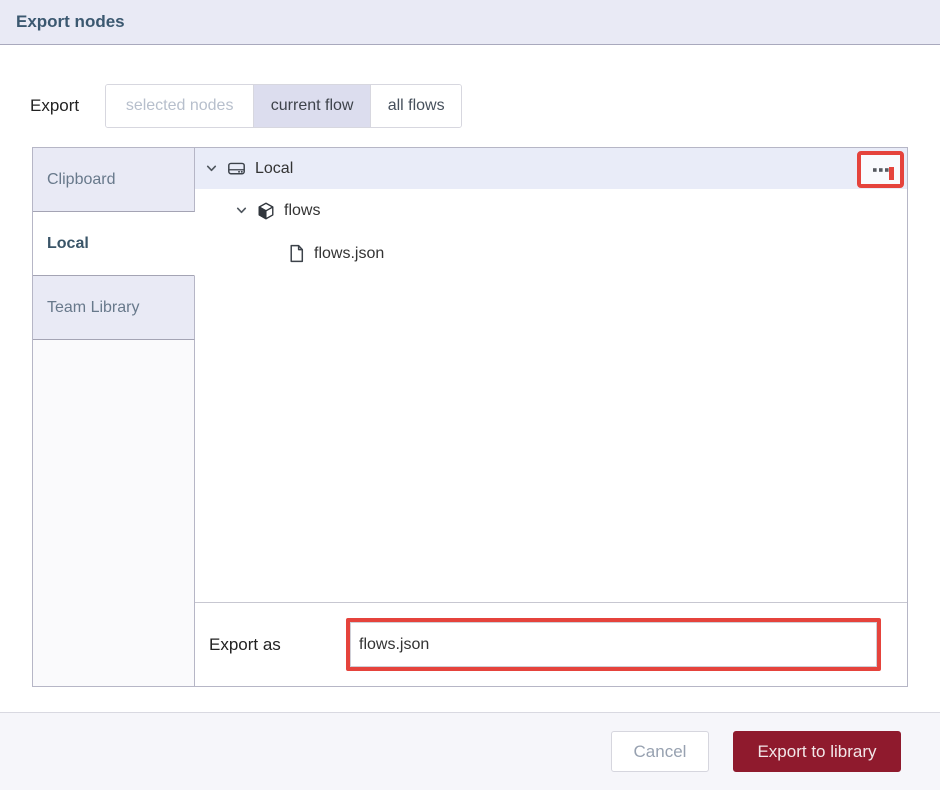 The height and width of the screenshot is (790, 940). I want to click on hard-drive-icon, so click(236, 168).